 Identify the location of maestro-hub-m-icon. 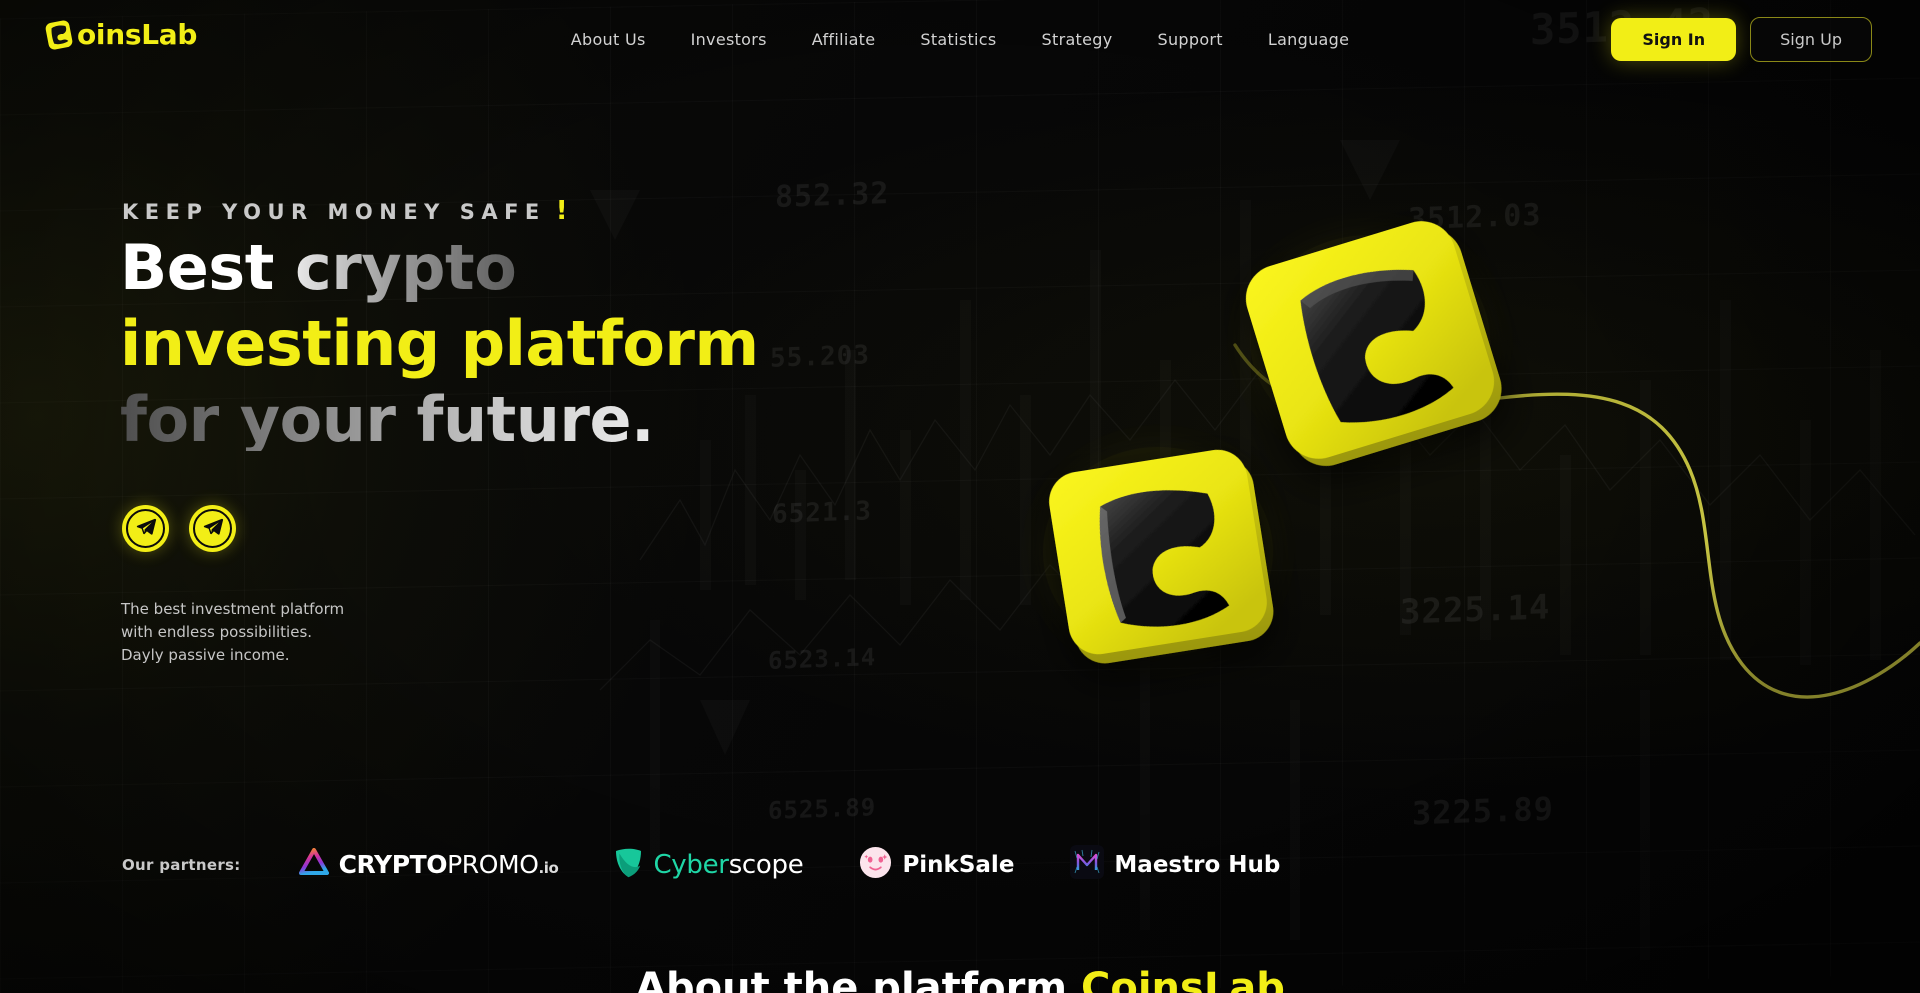
(1087, 864).